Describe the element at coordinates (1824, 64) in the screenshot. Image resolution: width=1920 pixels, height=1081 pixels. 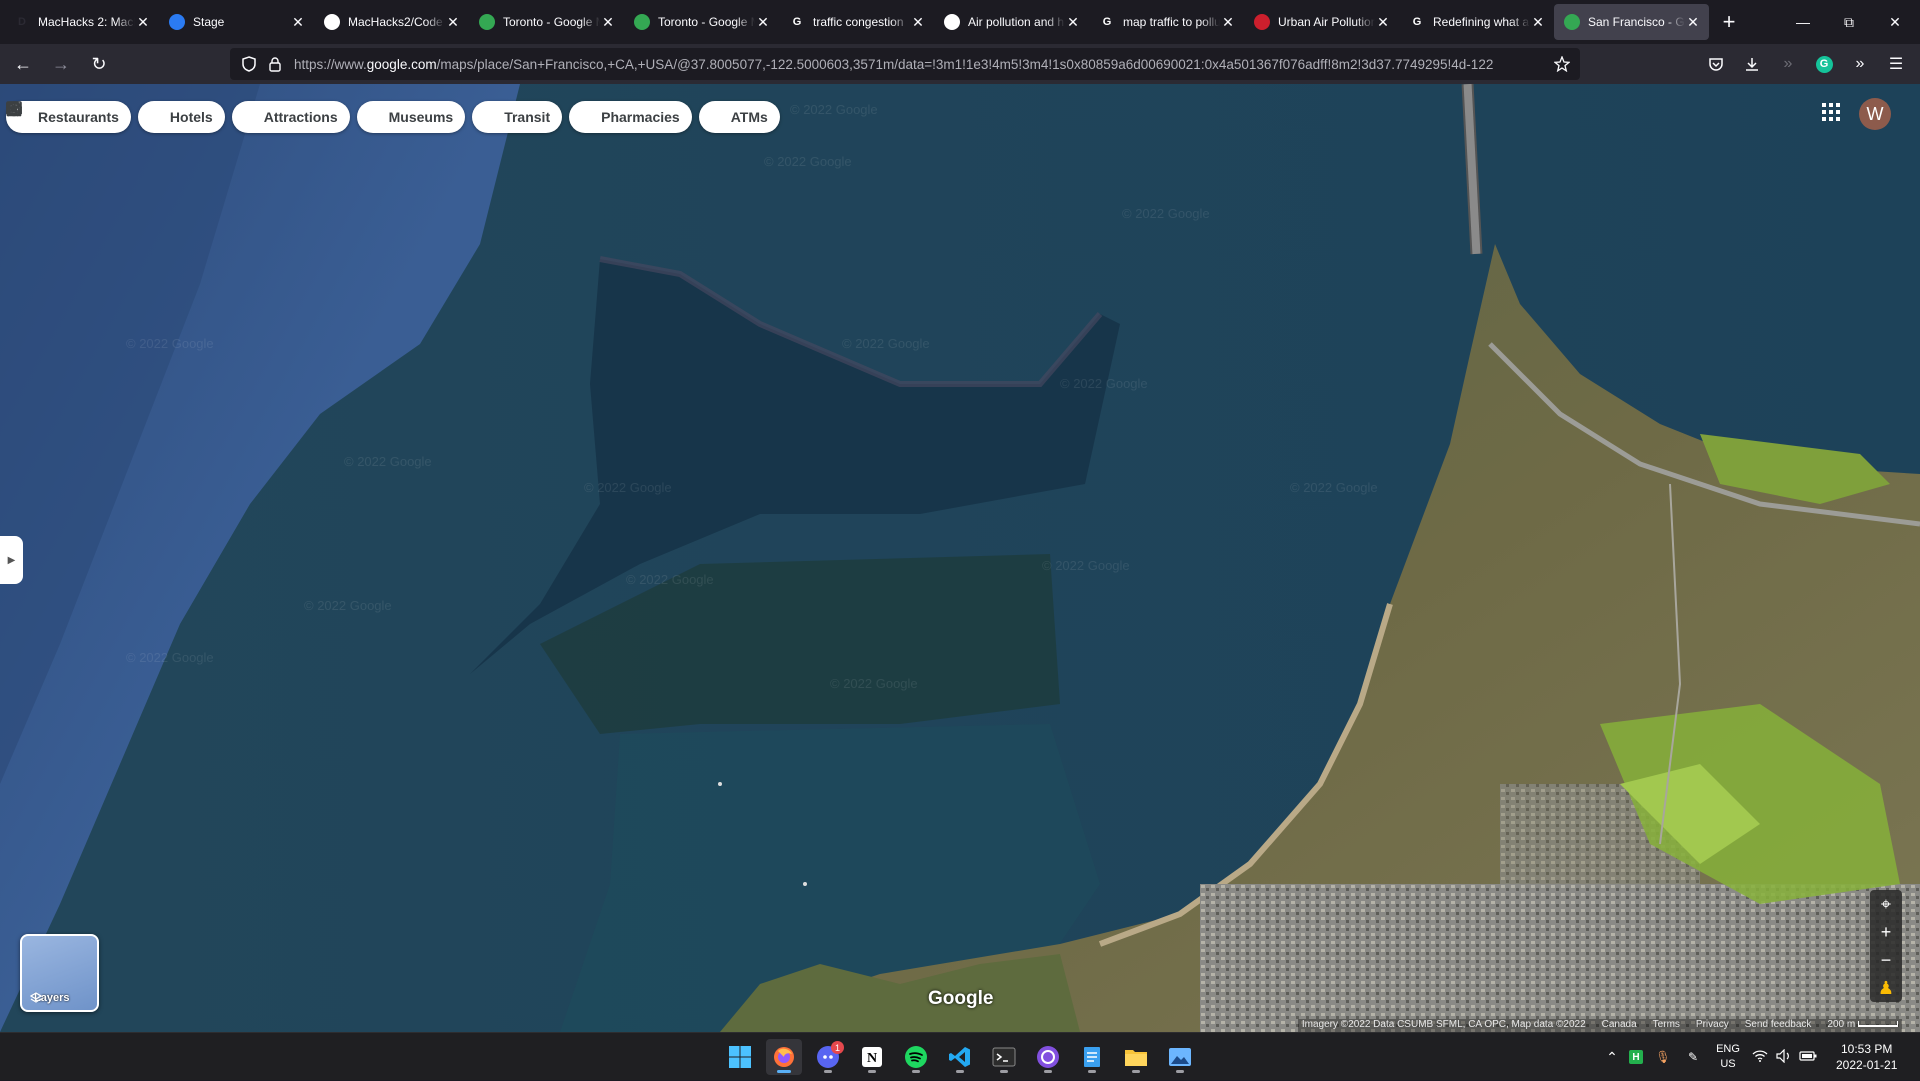
I see `grammarly-icon: G` at that location.